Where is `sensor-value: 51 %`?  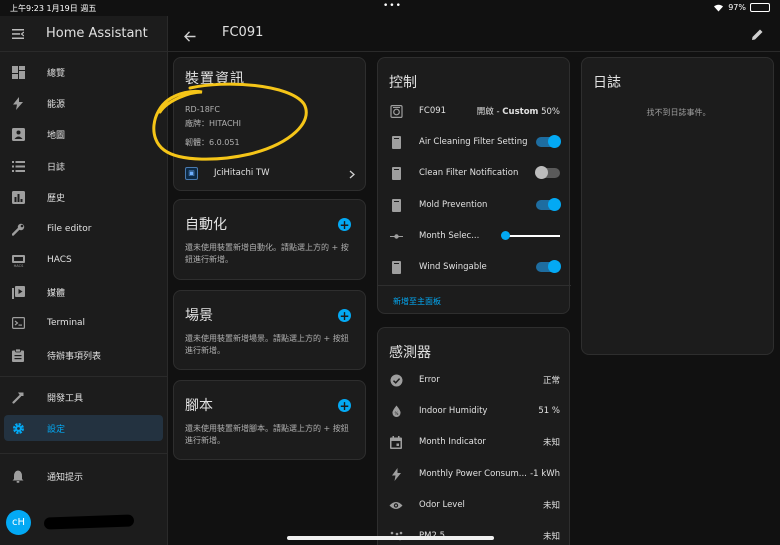
sensor-value: 51 % is located at coordinates (549, 411).